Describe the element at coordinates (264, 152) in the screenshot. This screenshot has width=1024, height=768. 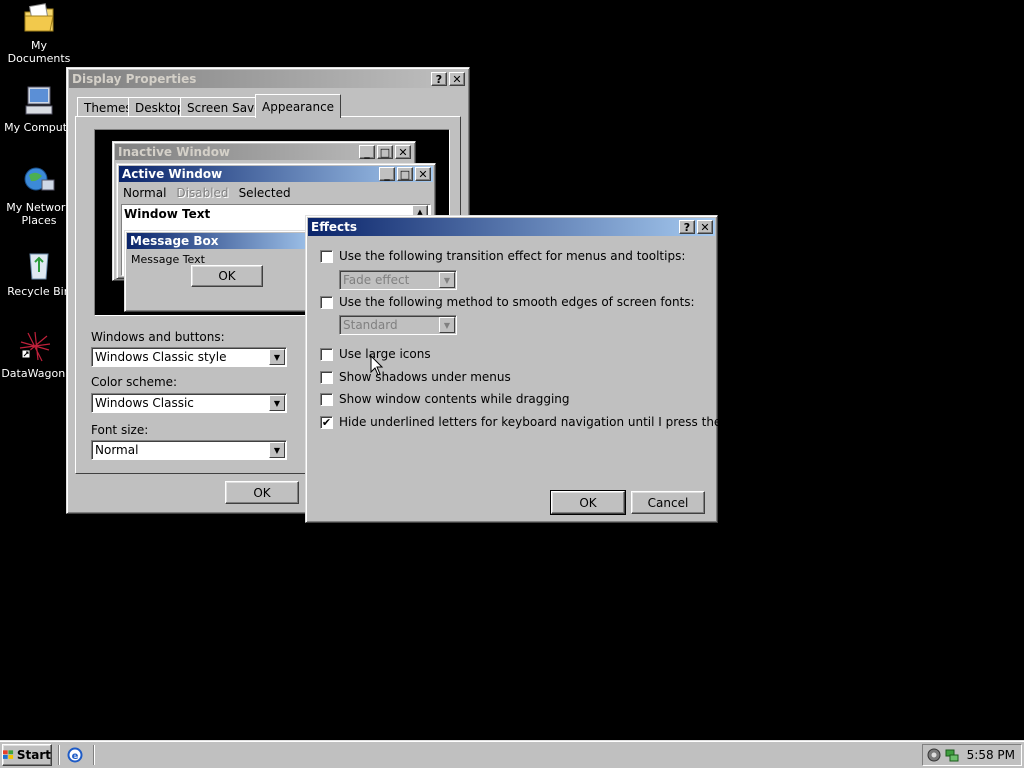
I see `preview-inactive-titlebar: Inactive Window _ □ ✕` at that location.